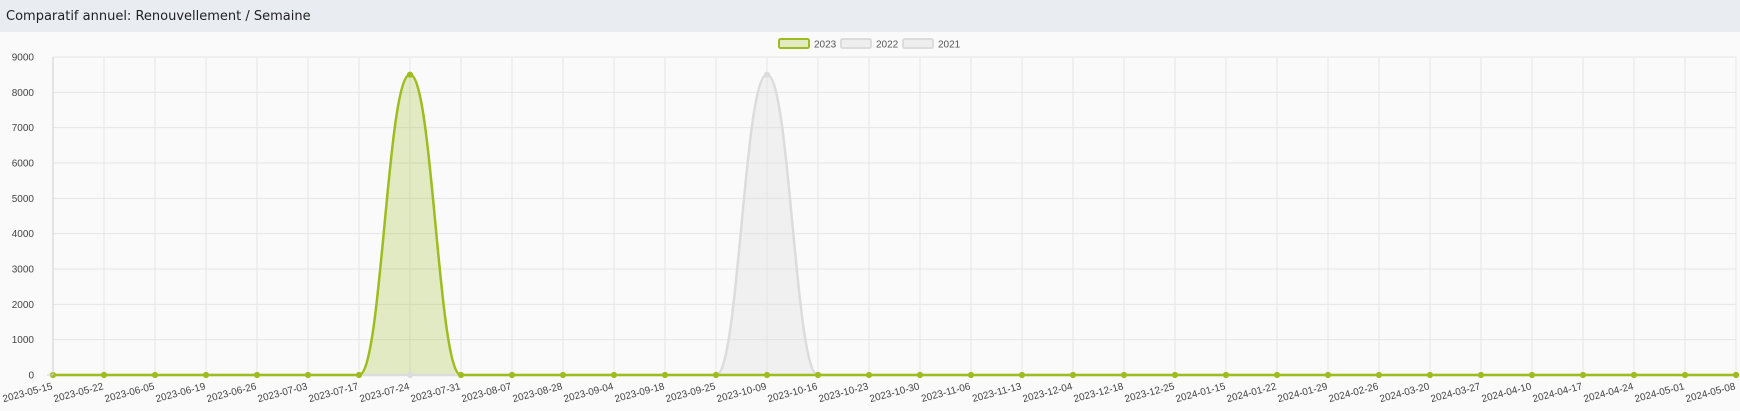 The width and height of the screenshot is (1740, 411). What do you see at coordinates (1558, 393) in the screenshot?
I see `x-tick-label: 2024-04-17` at bounding box center [1558, 393].